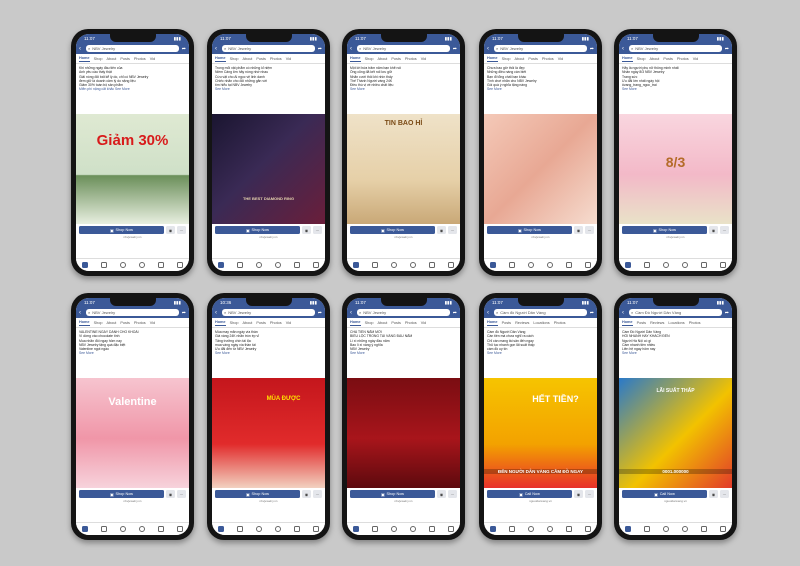 Image resolution: width=800 pixels, height=566 pixels. What do you see at coordinates (268, 169) in the screenshot?
I see `post-image: THE BEST DIAMOND RING` at bounding box center [268, 169].